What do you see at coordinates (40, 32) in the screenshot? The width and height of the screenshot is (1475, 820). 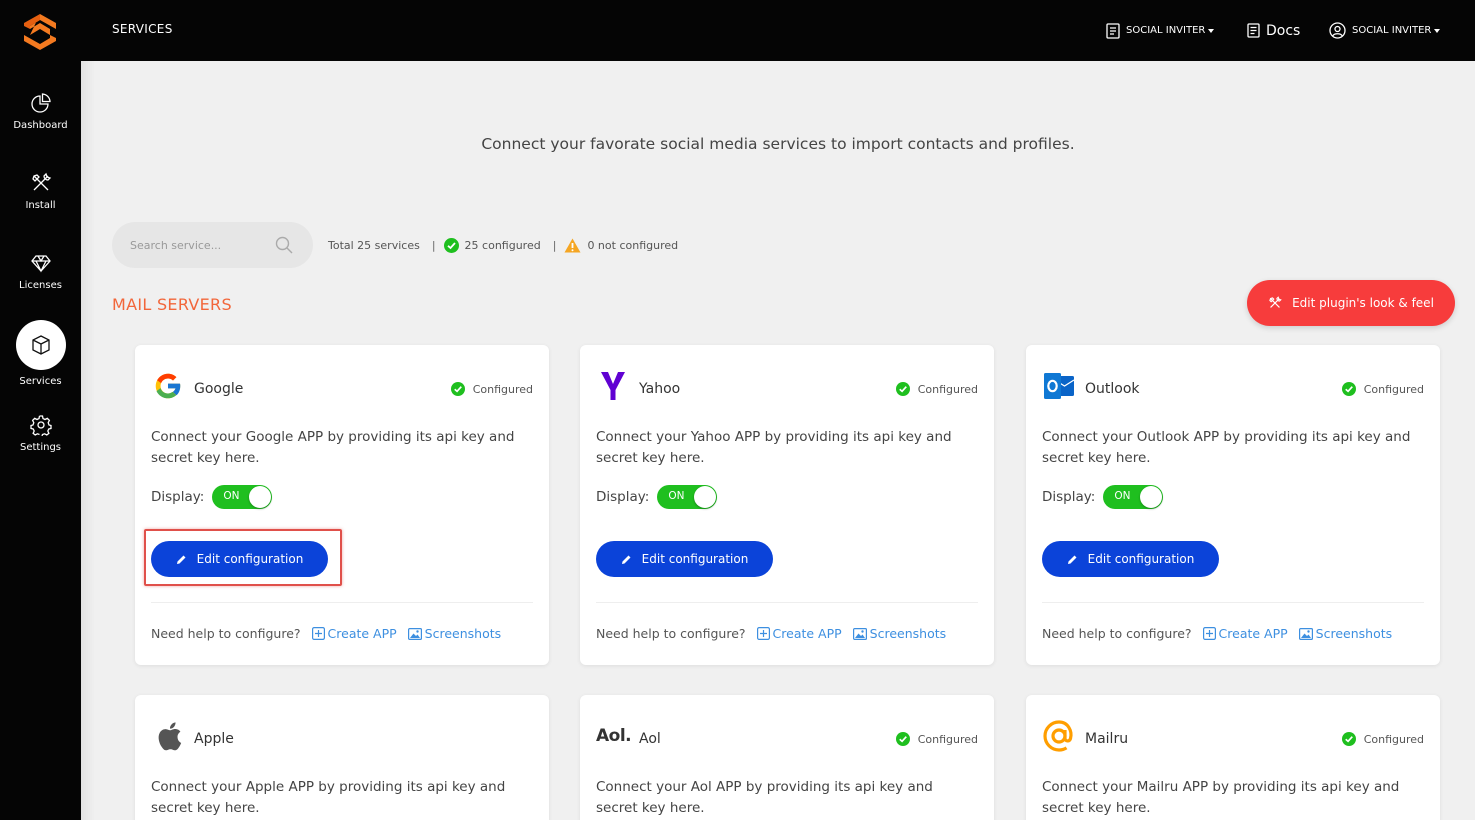 I see `brand-logo-icon` at bounding box center [40, 32].